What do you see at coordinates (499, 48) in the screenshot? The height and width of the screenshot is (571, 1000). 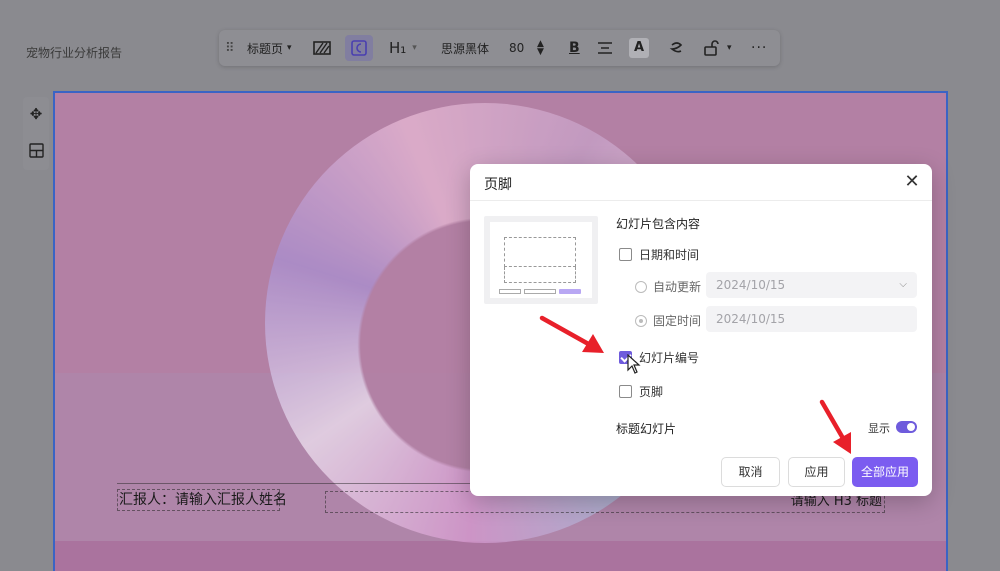 I see `format-toolbar: ⠿ 标题页 ▾ H₁ ▾ 思源黑体 80 ▲ ▼ B A ▾ ···` at bounding box center [499, 48].